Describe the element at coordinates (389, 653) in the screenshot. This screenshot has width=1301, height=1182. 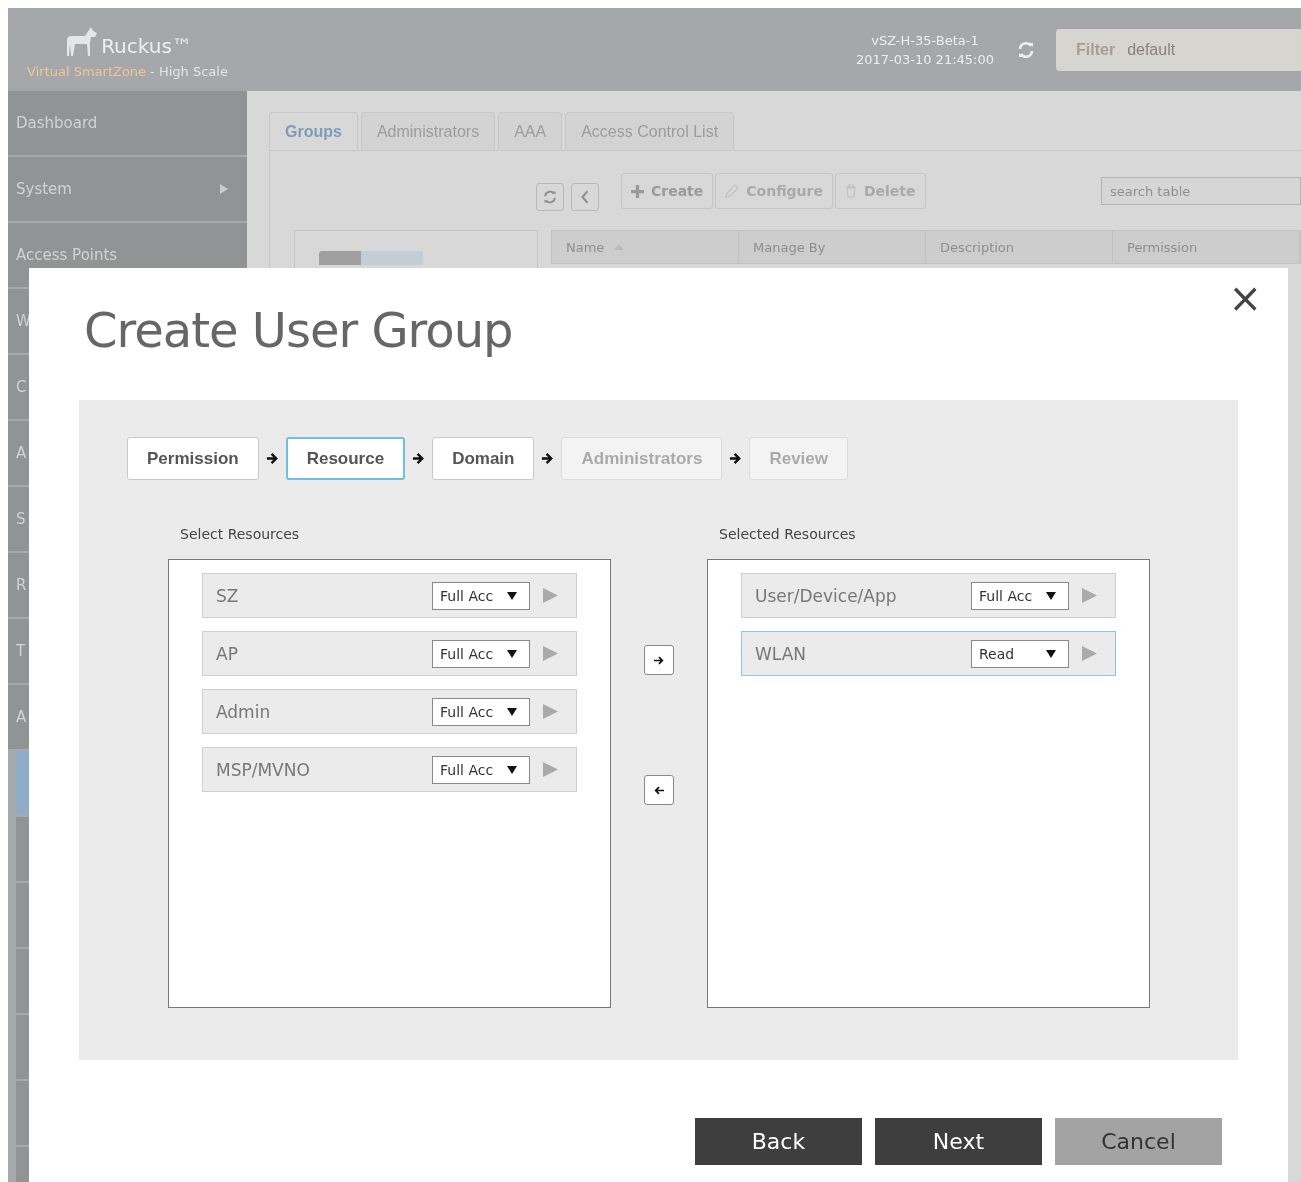
I see `resource-row: AP Full Acc` at that location.